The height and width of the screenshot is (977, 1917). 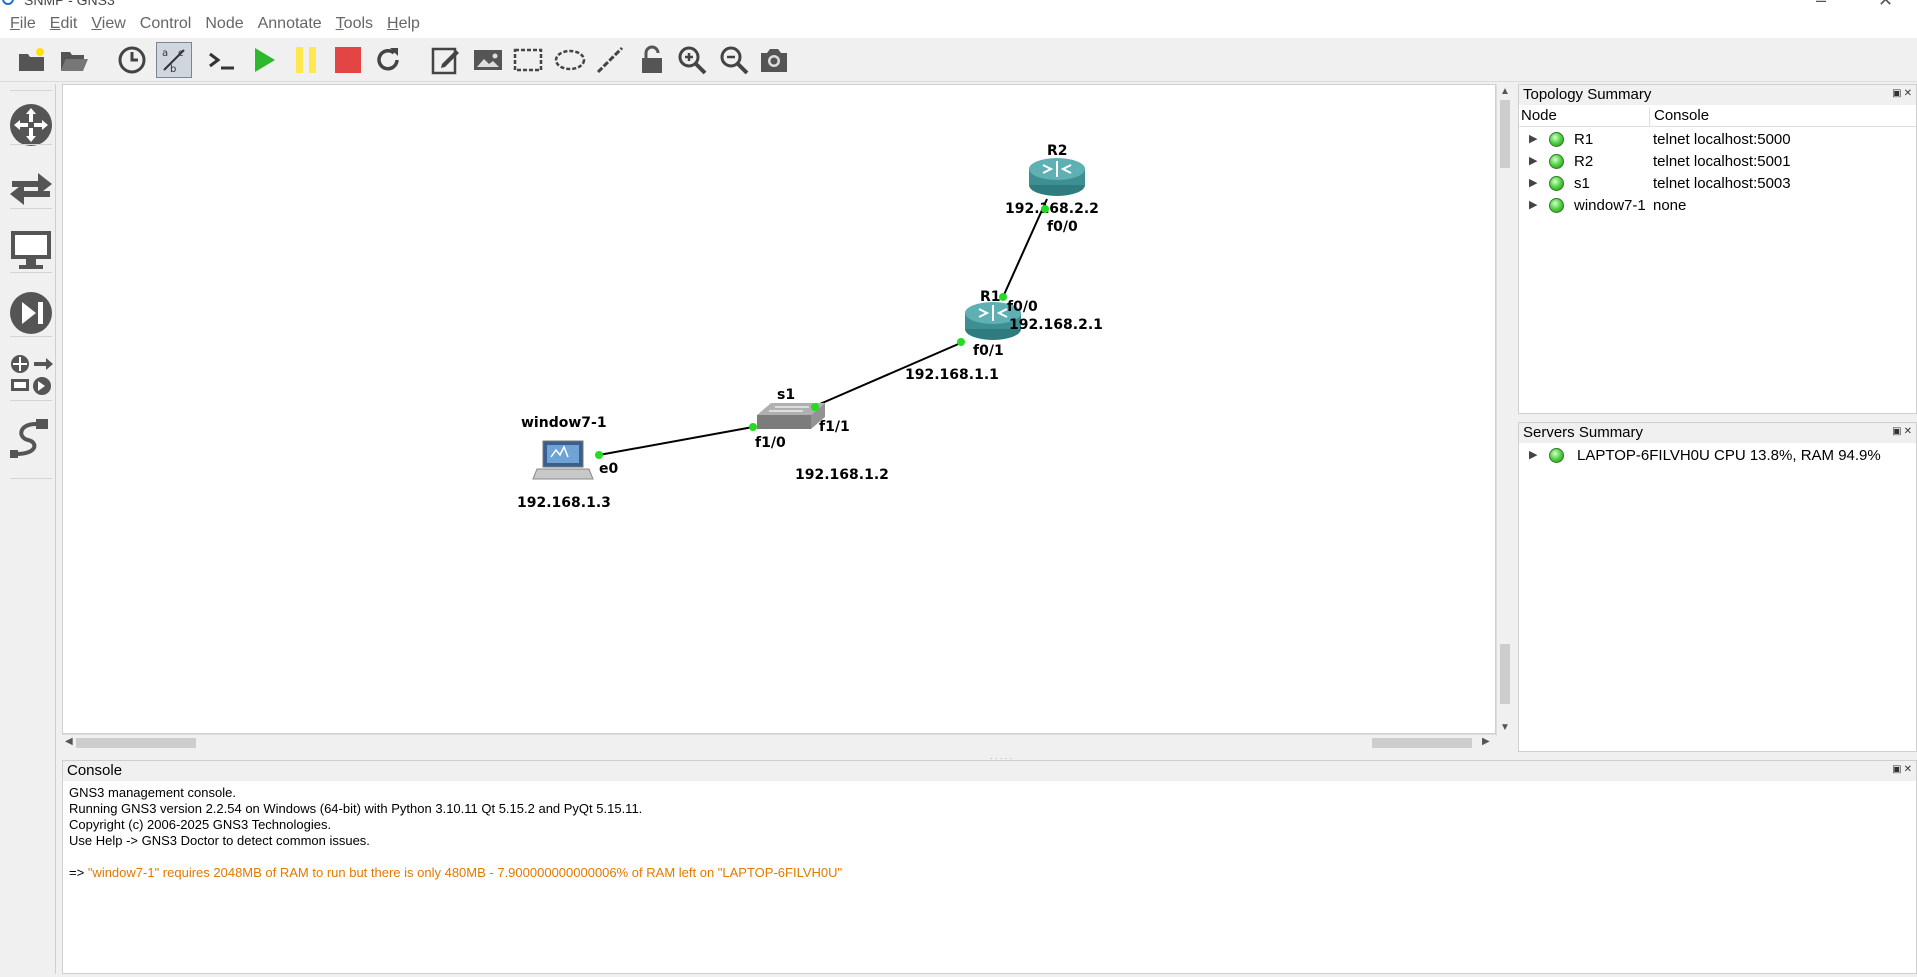 I want to click on s1-iface-right: f1/1, so click(x=834, y=427).